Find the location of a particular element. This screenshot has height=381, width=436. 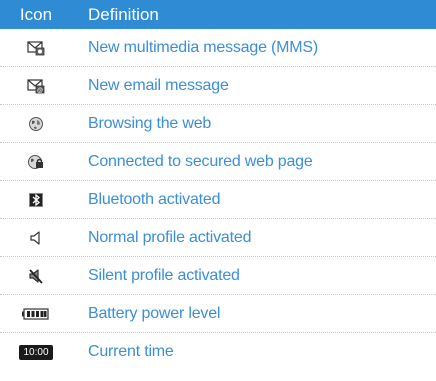

table-row: Normal profile activated is located at coordinates (218, 238).